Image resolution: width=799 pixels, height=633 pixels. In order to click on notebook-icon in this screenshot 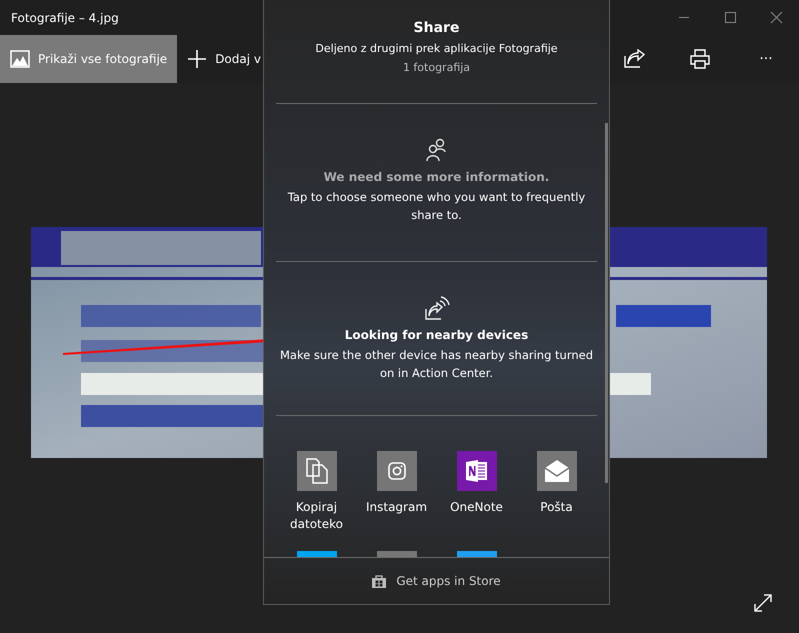, I will do `click(476, 471)`.